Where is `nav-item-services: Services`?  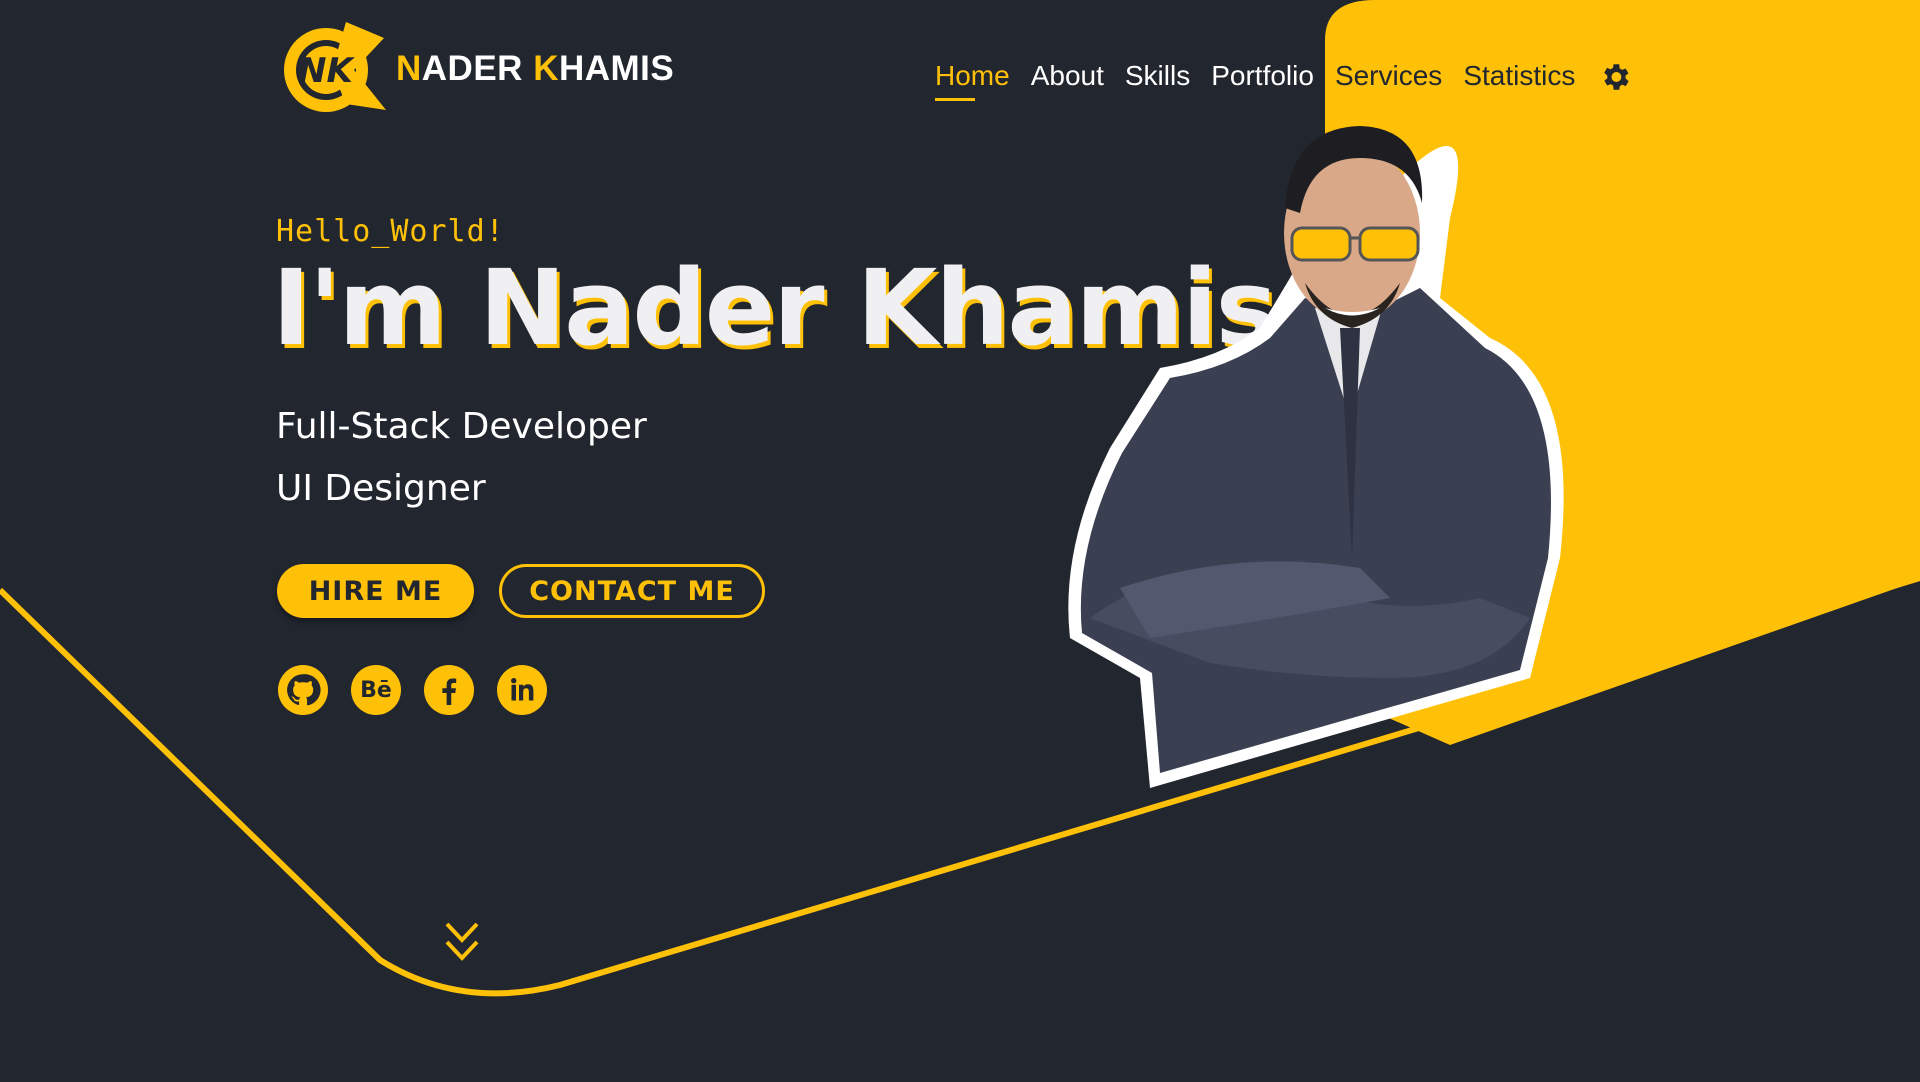 nav-item-services: Services is located at coordinates (1388, 76).